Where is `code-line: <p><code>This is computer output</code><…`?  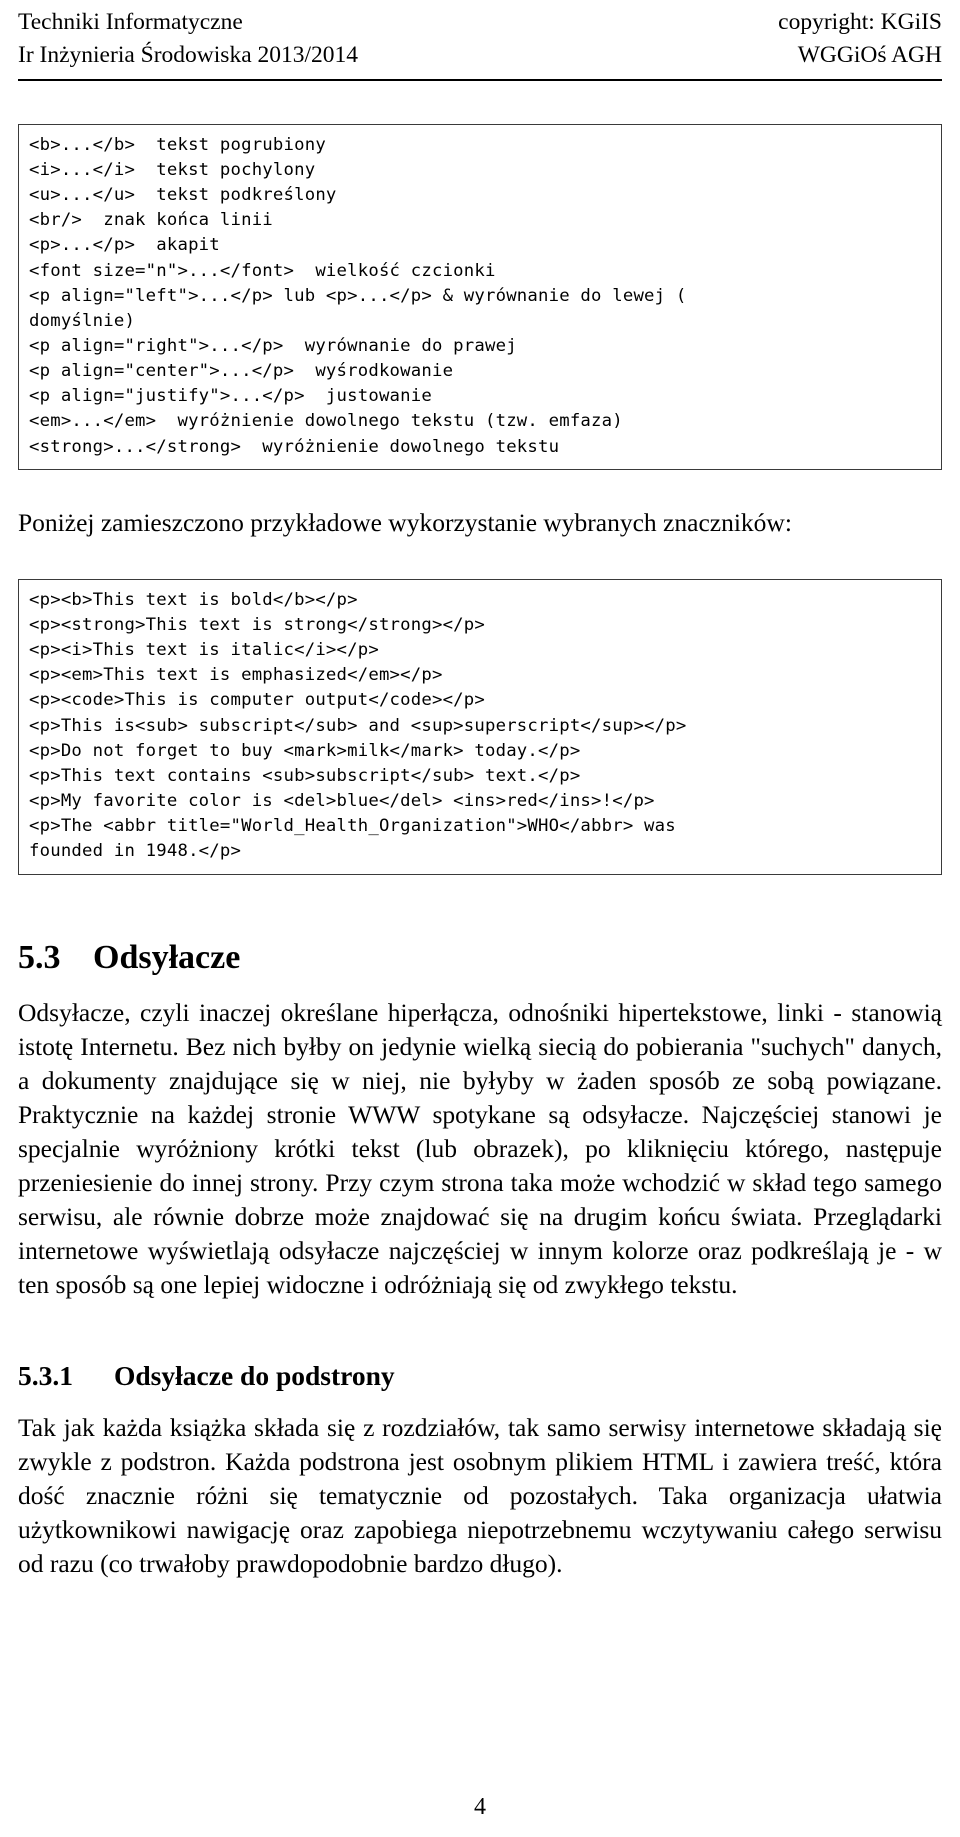 code-line: <p><code>This is computer output</code><… is located at coordinates (257, 700).